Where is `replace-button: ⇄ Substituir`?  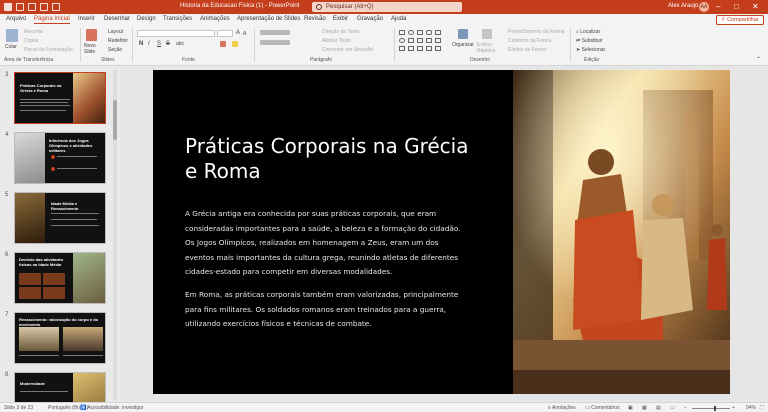
replace-button: ⇄ Substituir is located at coordinates (589, 41).